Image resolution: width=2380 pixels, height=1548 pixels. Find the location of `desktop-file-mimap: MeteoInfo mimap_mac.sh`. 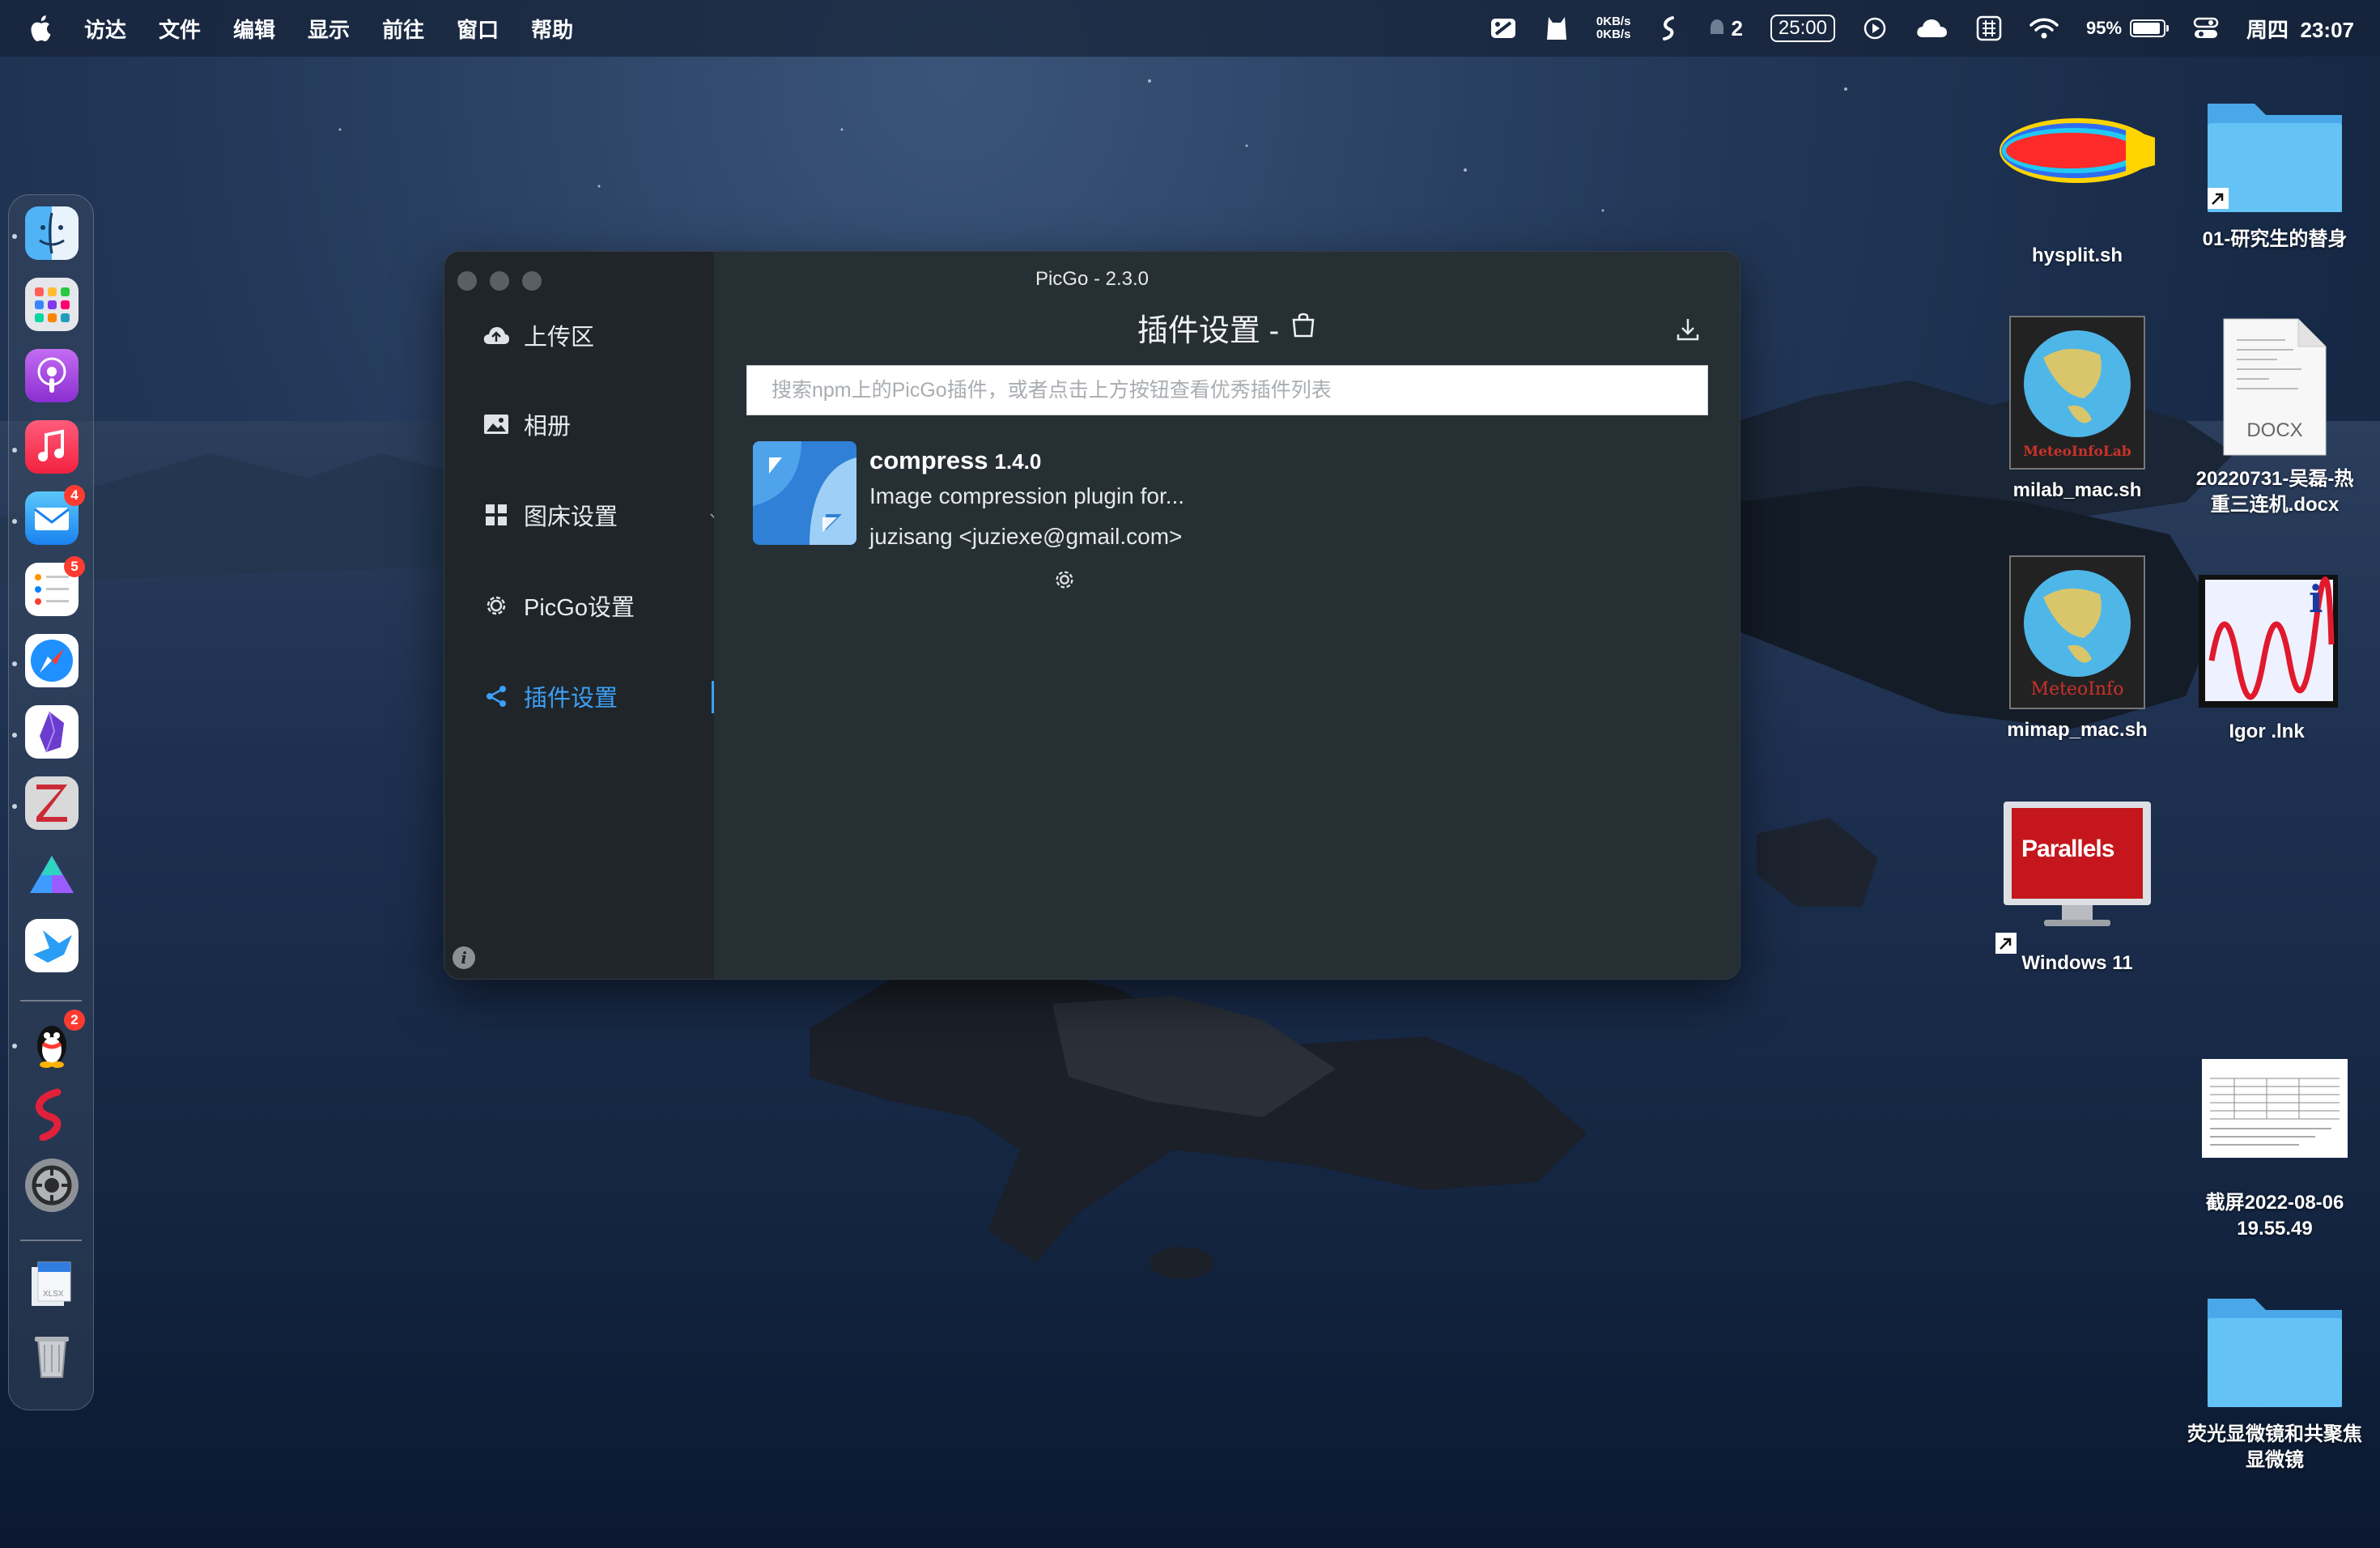

desktop-file-mimap: MeteoInfo mimap_mac.sh is located at coordinates (2077, 649).